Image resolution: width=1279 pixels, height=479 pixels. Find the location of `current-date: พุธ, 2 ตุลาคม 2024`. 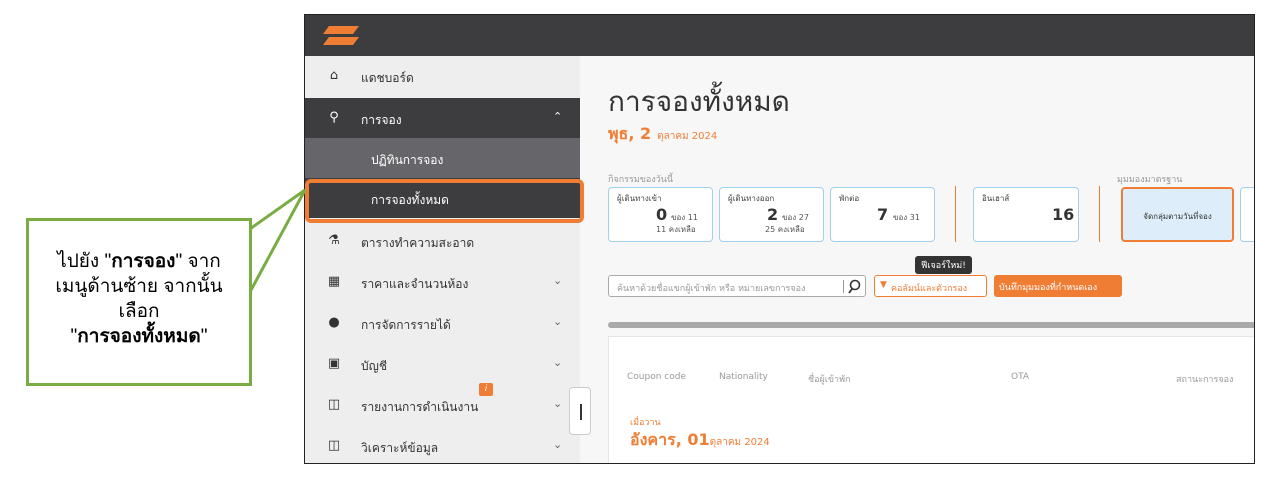

current-date: พุธ, 2 ตุลาคม 2024 is located at coordinates (663, 133).